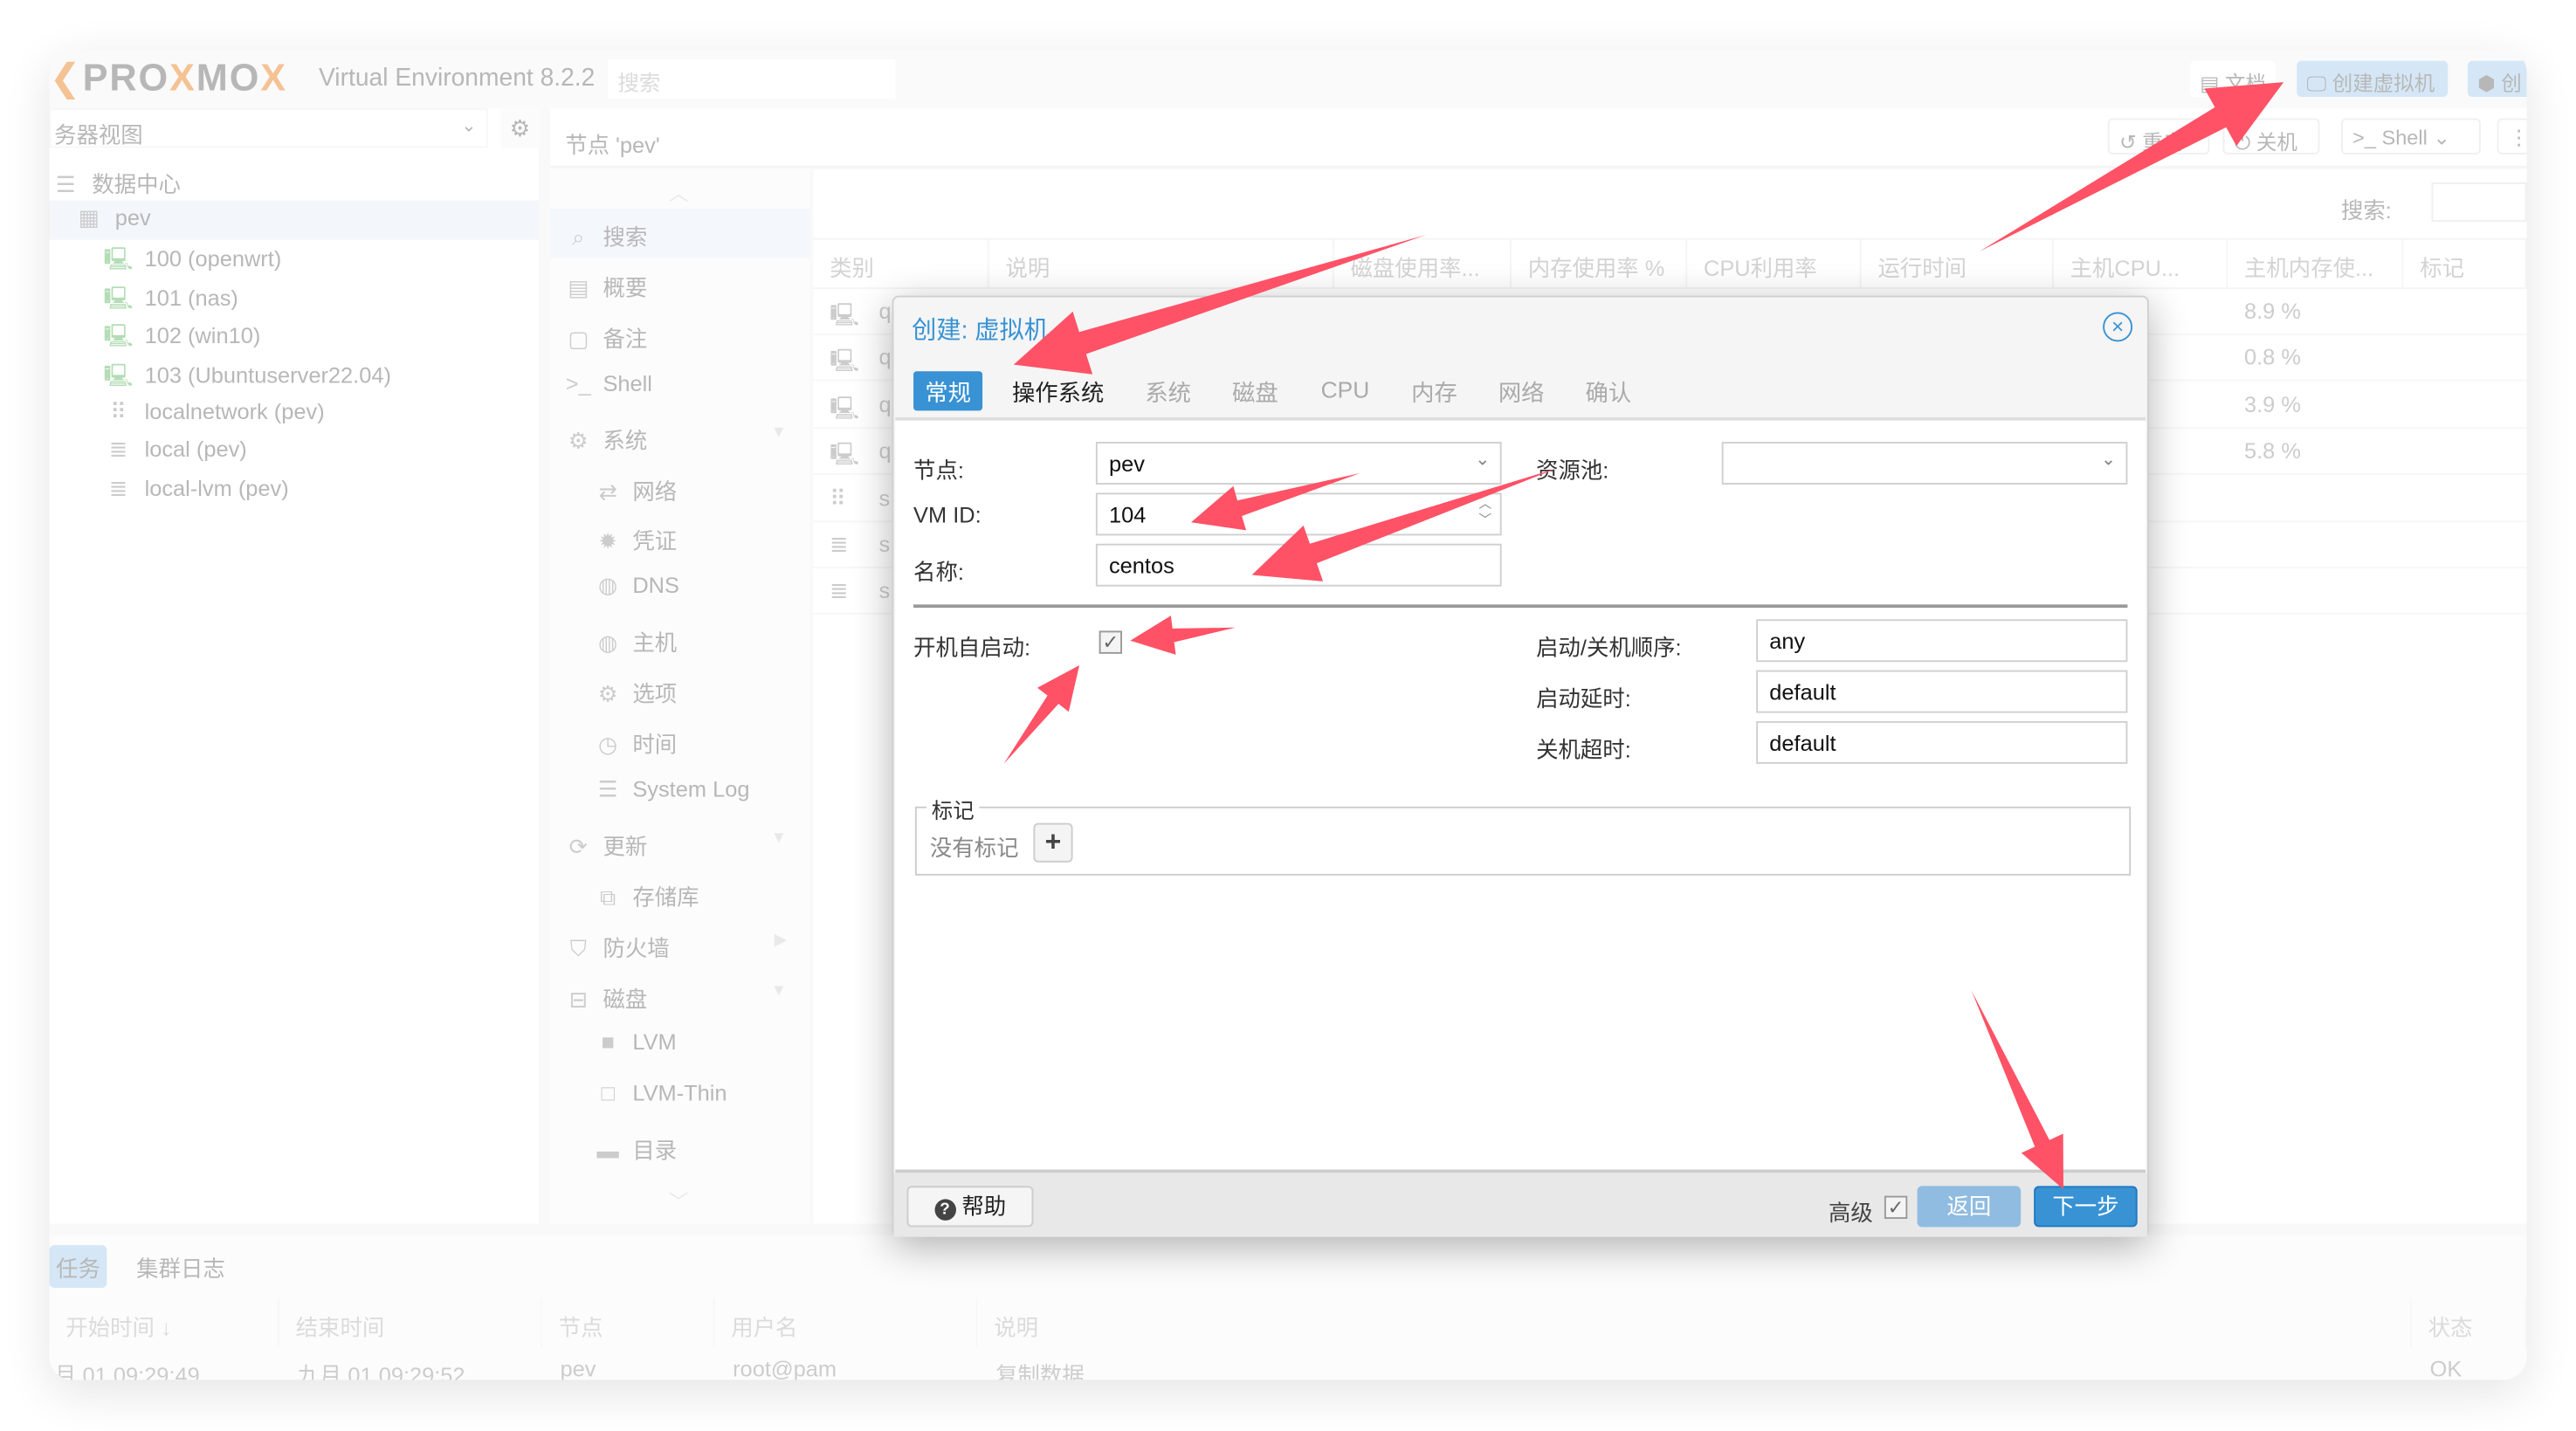 The width and height of the screenshot is (2576, 1431). I want to click on product-version: Virtual Environment 8.2.2, so click(457, 78).